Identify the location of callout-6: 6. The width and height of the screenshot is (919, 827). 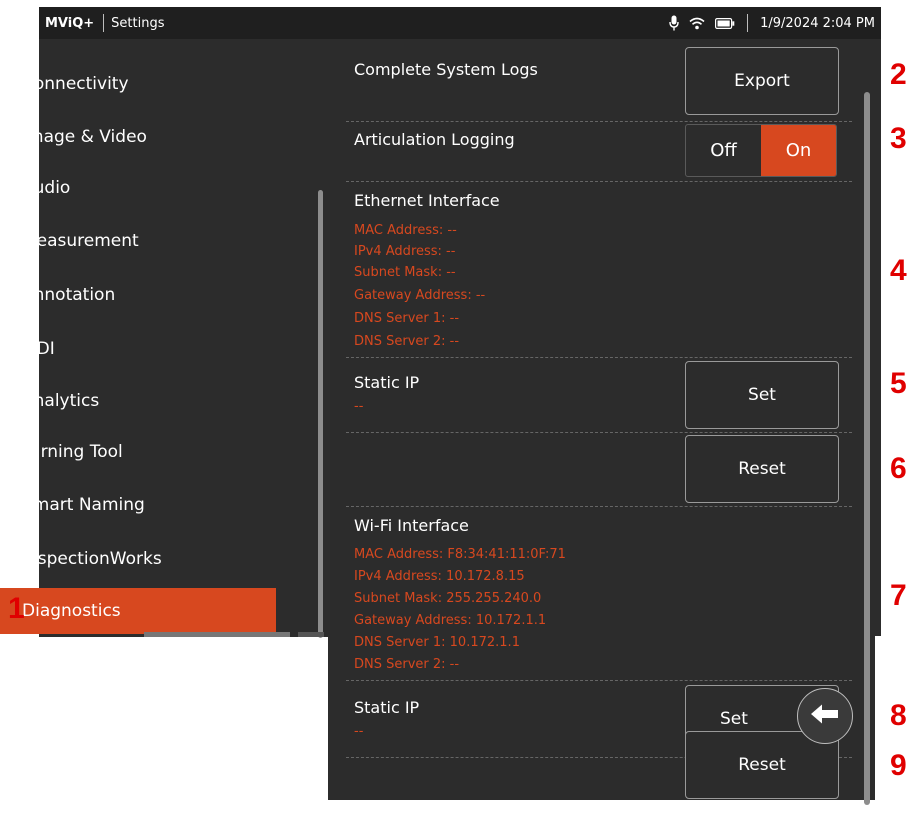
(898, 468).